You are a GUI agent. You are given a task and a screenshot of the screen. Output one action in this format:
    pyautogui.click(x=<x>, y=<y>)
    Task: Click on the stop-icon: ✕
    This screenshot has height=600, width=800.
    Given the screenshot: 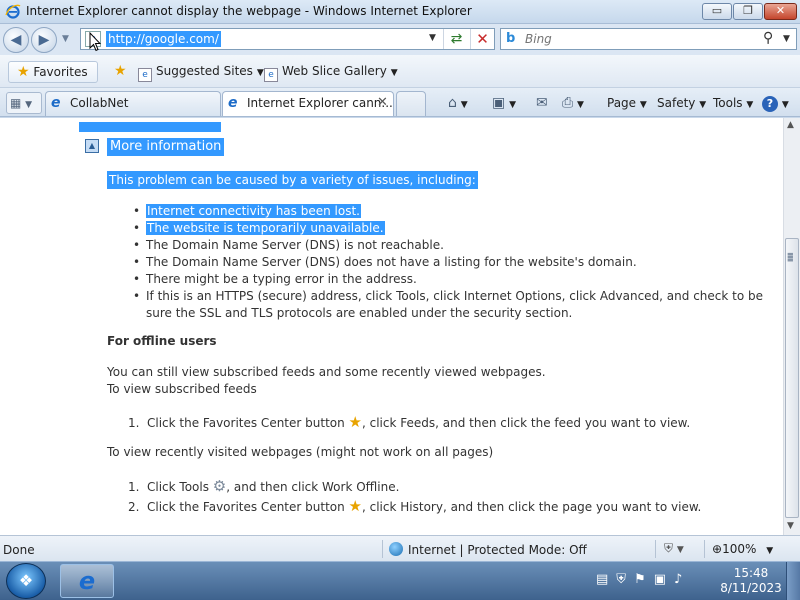 What is the action you would take?
    pyautogui.click(x=482, y=39)
    